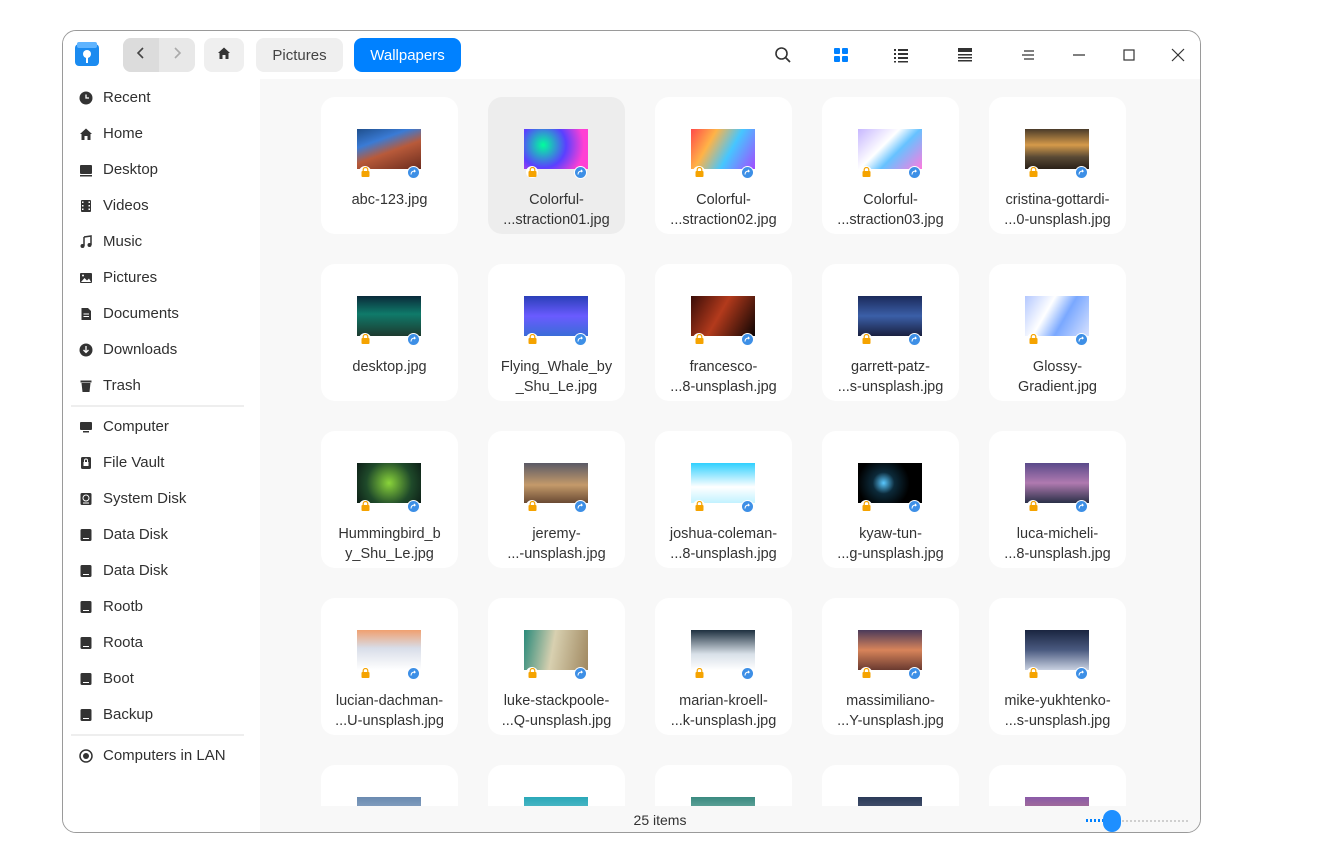 The width and height of the screenshot is (1324, 866). Describe the element at coordinates (161, 679) in the screenshot. I see `sidebar-item-boot: Boot` at that location.